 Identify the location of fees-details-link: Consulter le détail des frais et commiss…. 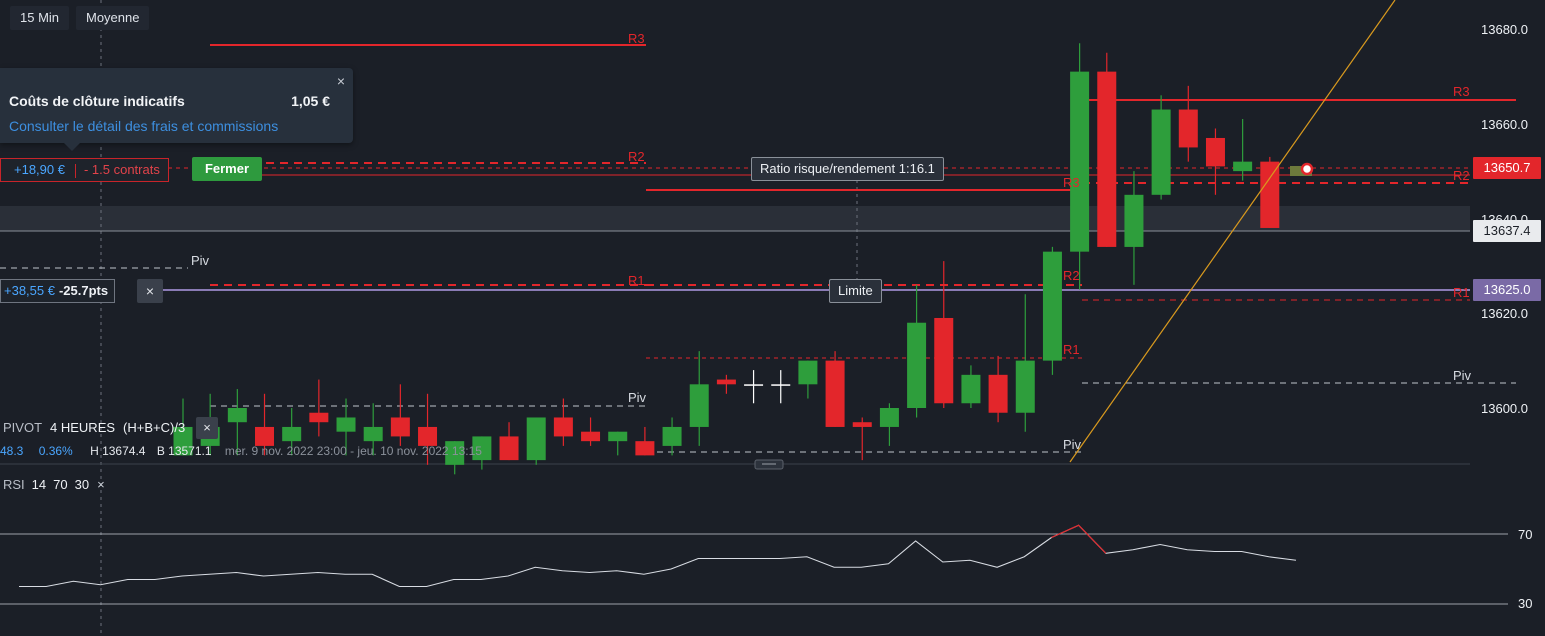
(143, 126).